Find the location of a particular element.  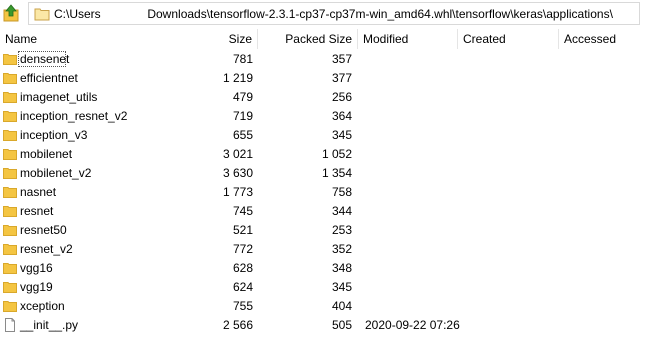

list-item: mobilenet 3 021 1 052 is located at coordinates (322, 154).